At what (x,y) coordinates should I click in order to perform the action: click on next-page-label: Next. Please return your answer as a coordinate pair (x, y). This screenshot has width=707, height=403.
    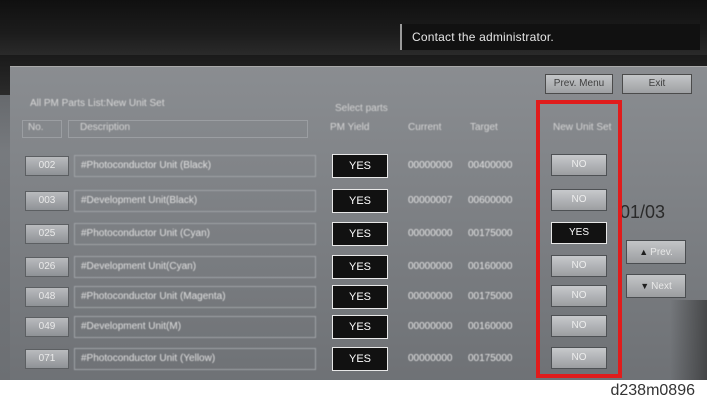
    Looking at the image, I should click on (661, 286).